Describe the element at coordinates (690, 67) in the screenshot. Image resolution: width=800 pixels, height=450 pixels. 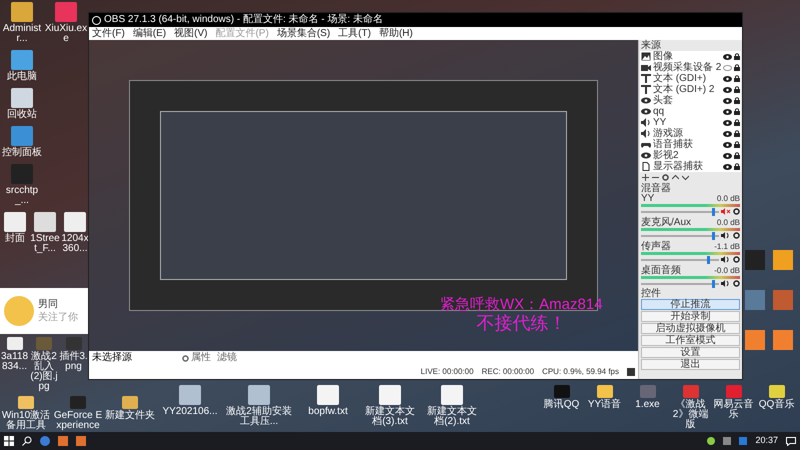
I see `source-item: 视频采集设备 2` at that location.